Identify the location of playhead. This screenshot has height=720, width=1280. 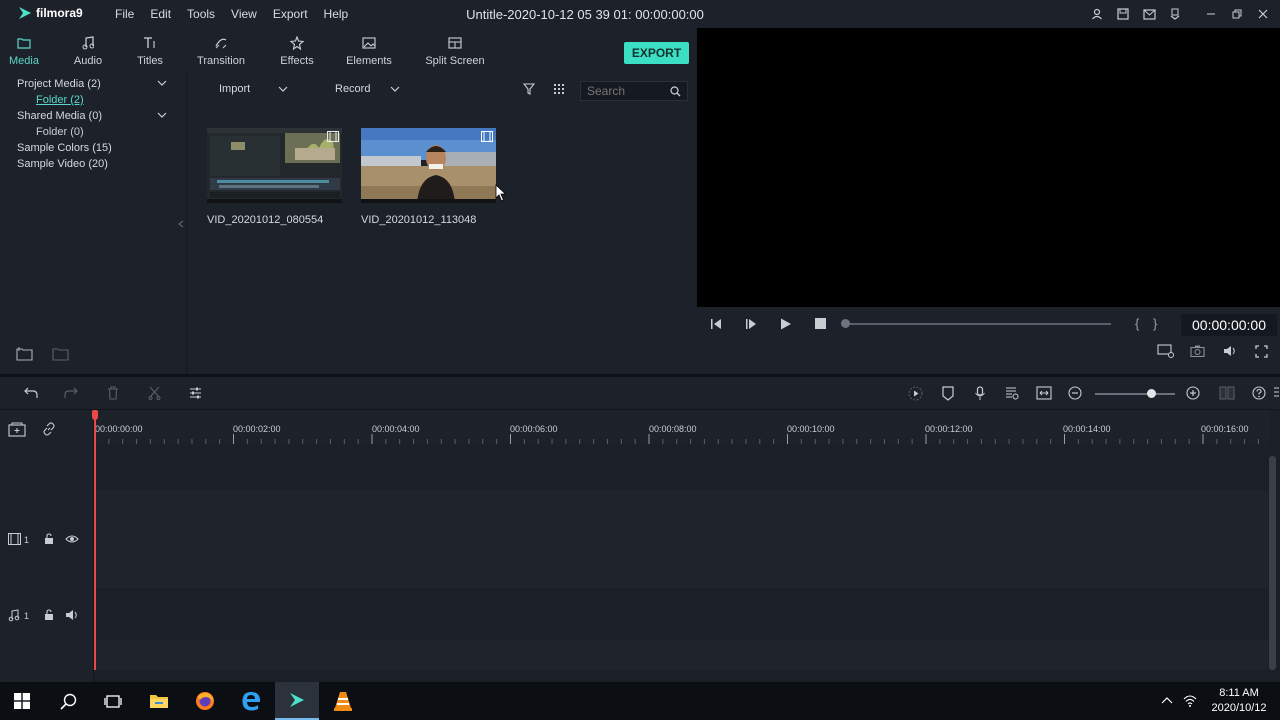
(95, 541).